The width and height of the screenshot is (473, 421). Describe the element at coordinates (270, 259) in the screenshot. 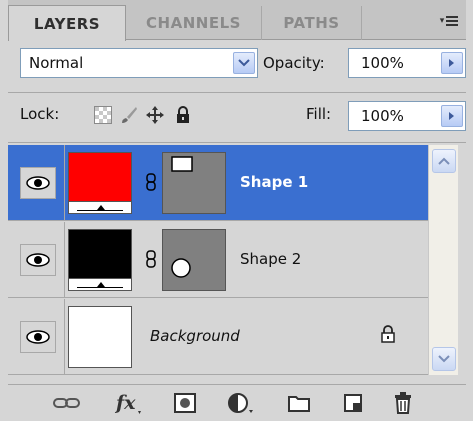

I see `layer-name: Shape 2` at that location.